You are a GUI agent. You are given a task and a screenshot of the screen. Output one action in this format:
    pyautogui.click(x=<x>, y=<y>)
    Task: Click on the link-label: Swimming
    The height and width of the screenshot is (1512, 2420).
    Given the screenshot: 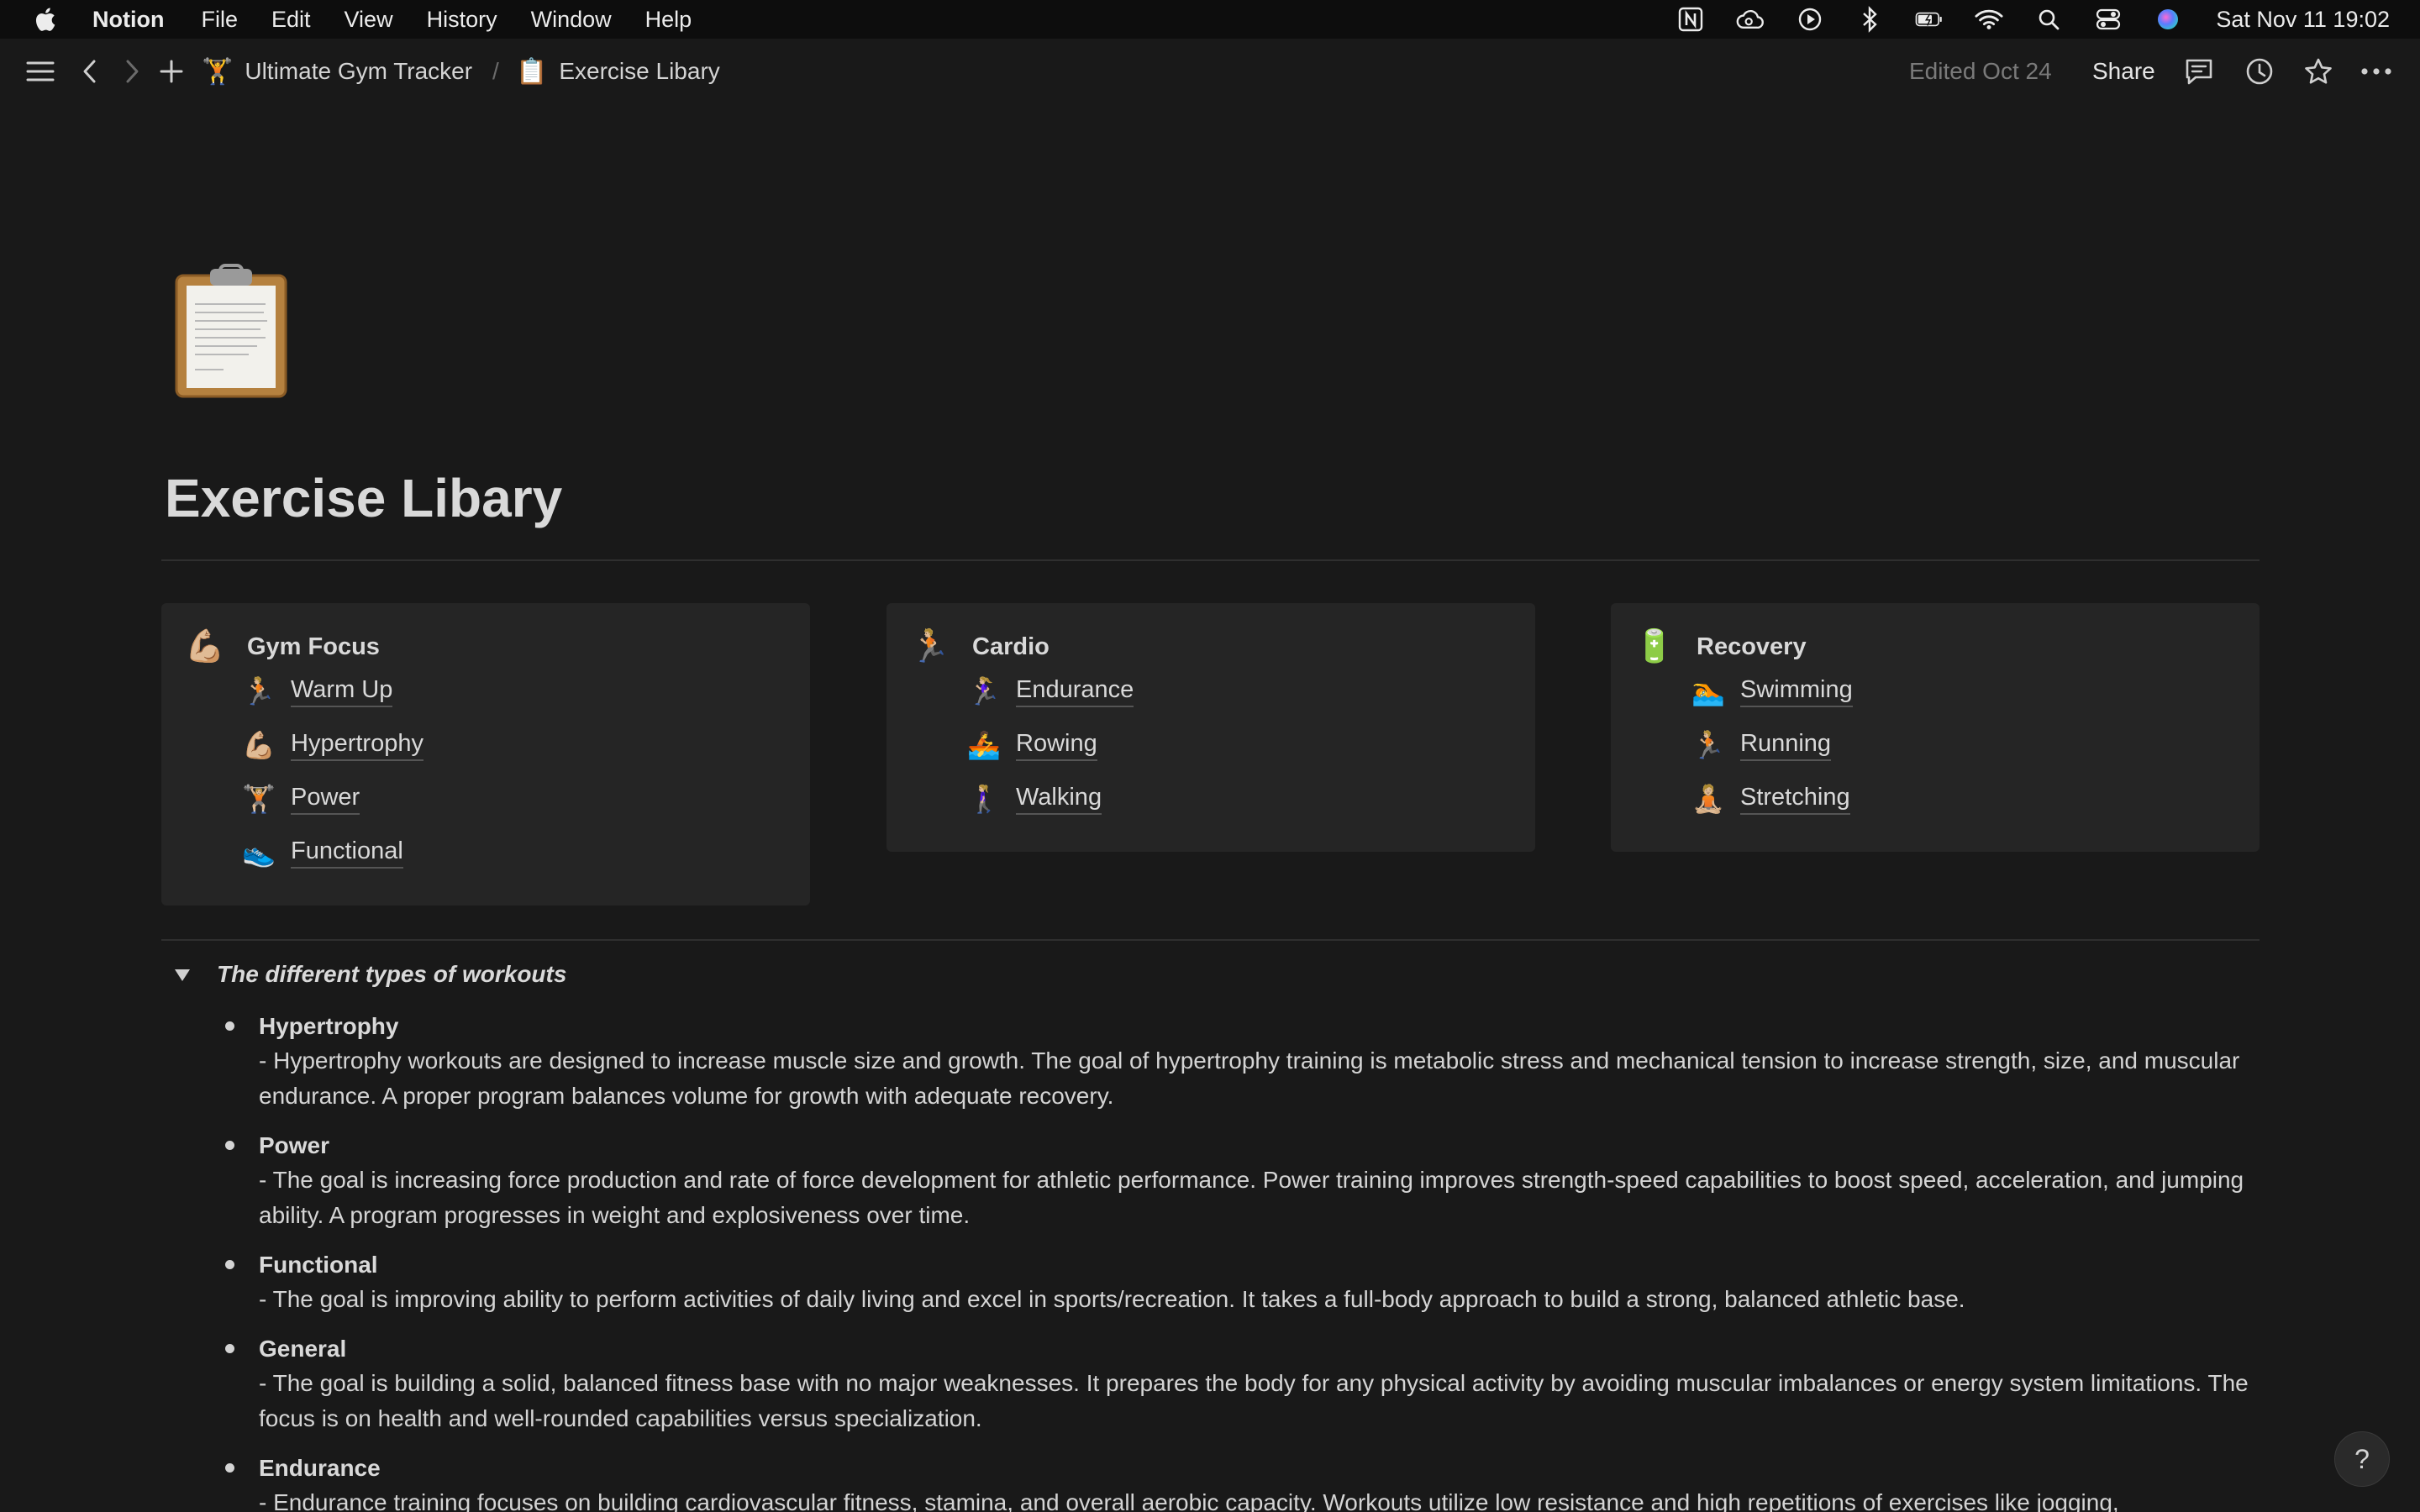 What is the action you would take?
    pyautogui.click(x=1797, y=691)
    